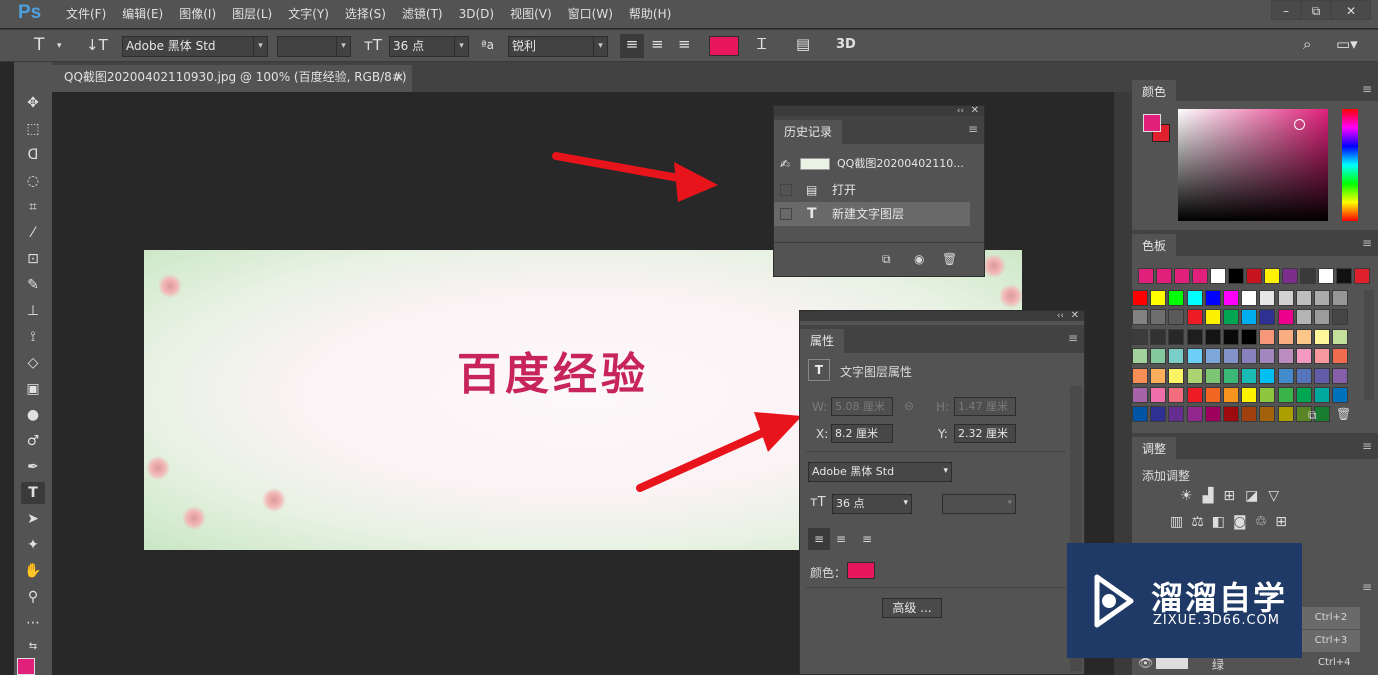  I want to click on gradient-tool-icon: ▣, so click(33, 389).